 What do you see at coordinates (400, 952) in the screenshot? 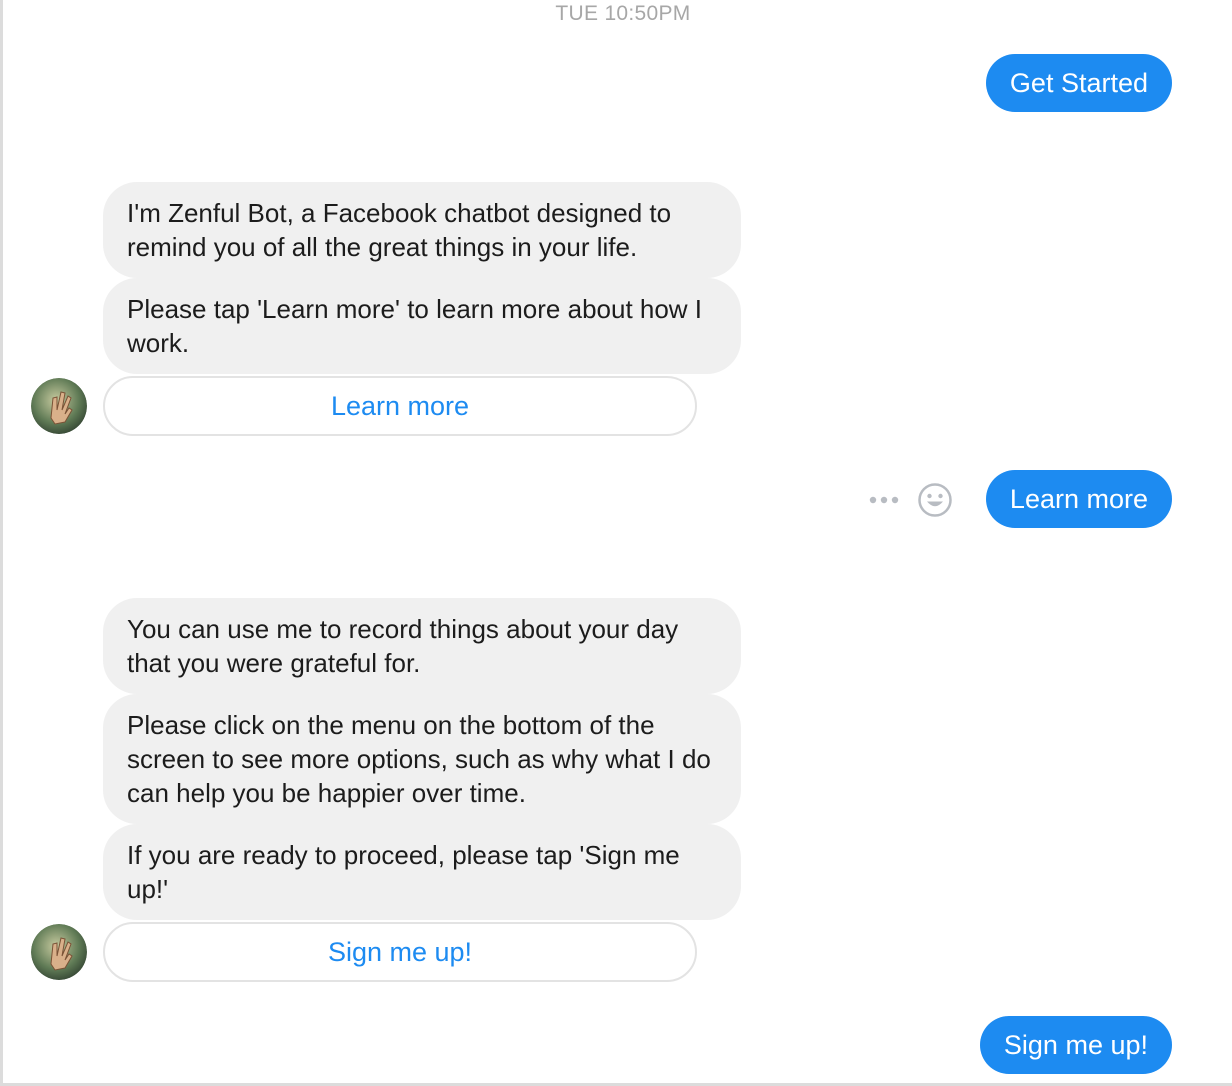
I see `sign-me-up-button: Sign me up!` at bounding box center [400, 952].